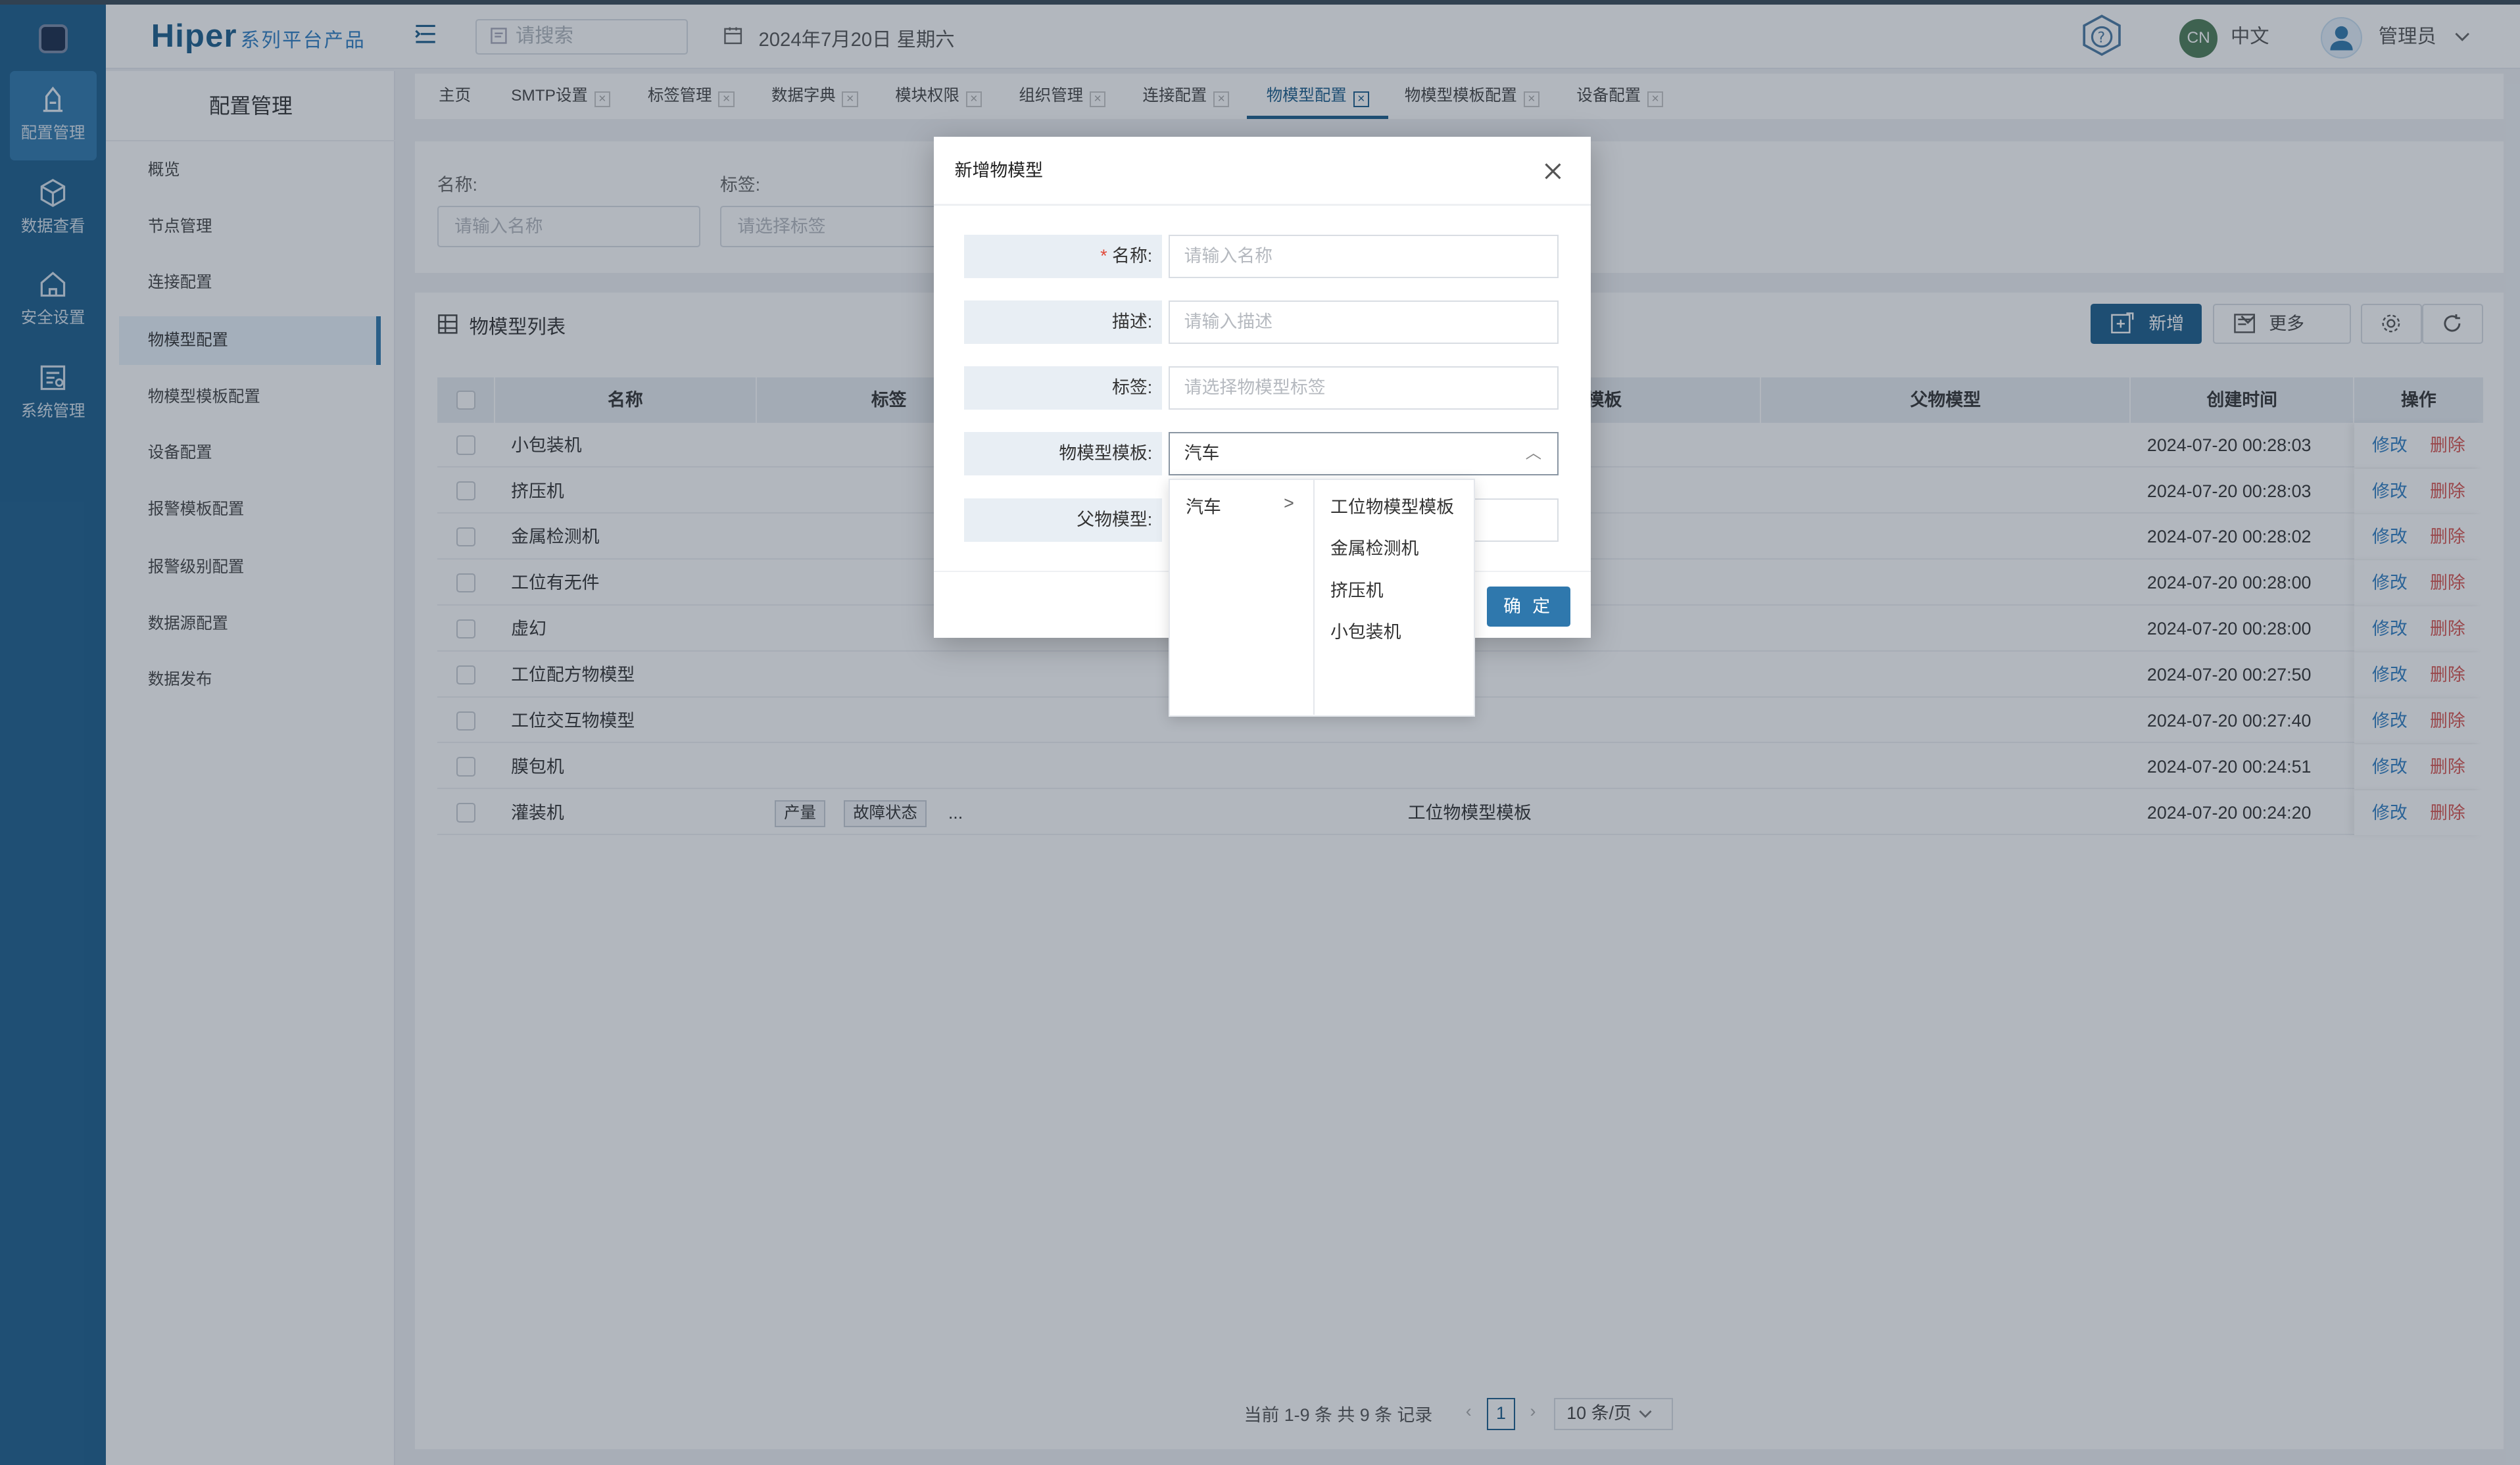  Describe the element at coordinates (1063, 256) in the screenshot. I see `field-name-label: * 名称:` at that location.